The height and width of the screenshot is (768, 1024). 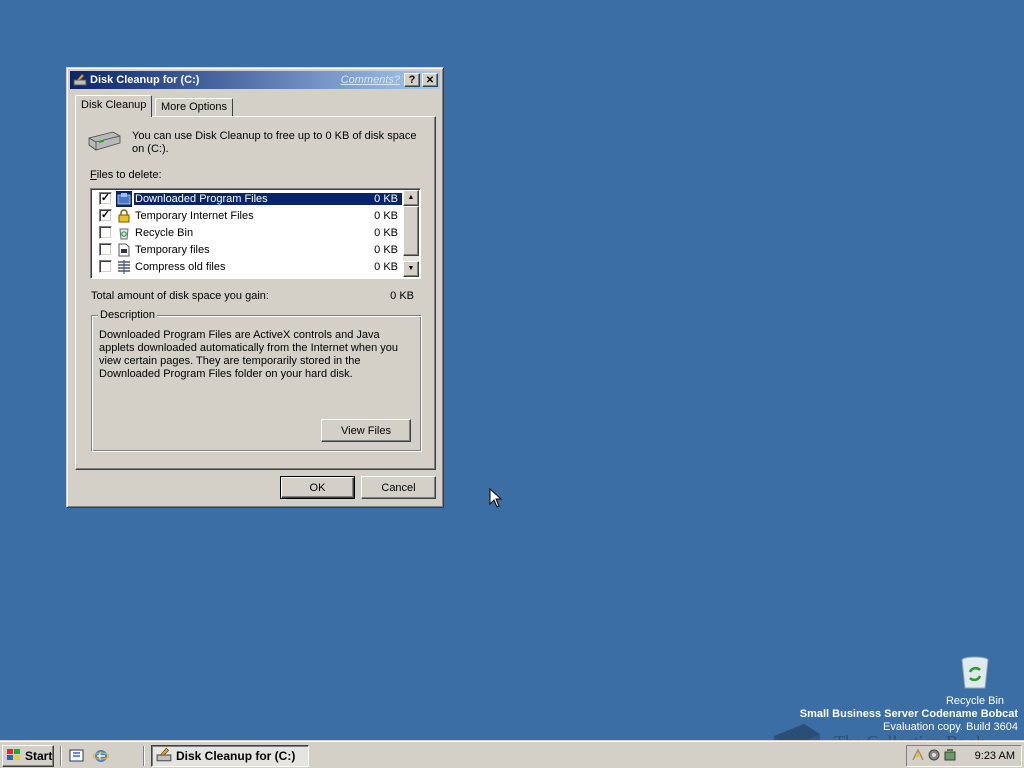 I want to click on file-name: Recycle Bin, so click(x=164, y=232).